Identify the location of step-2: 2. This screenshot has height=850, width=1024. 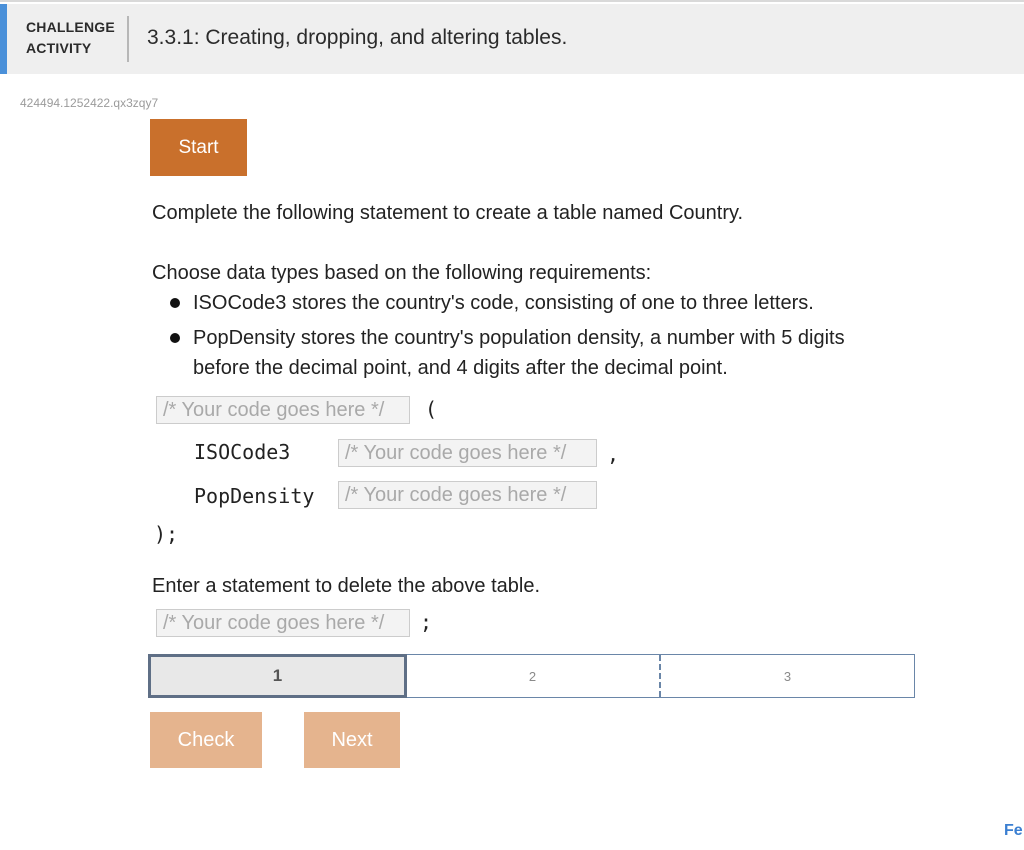
(532, 676).